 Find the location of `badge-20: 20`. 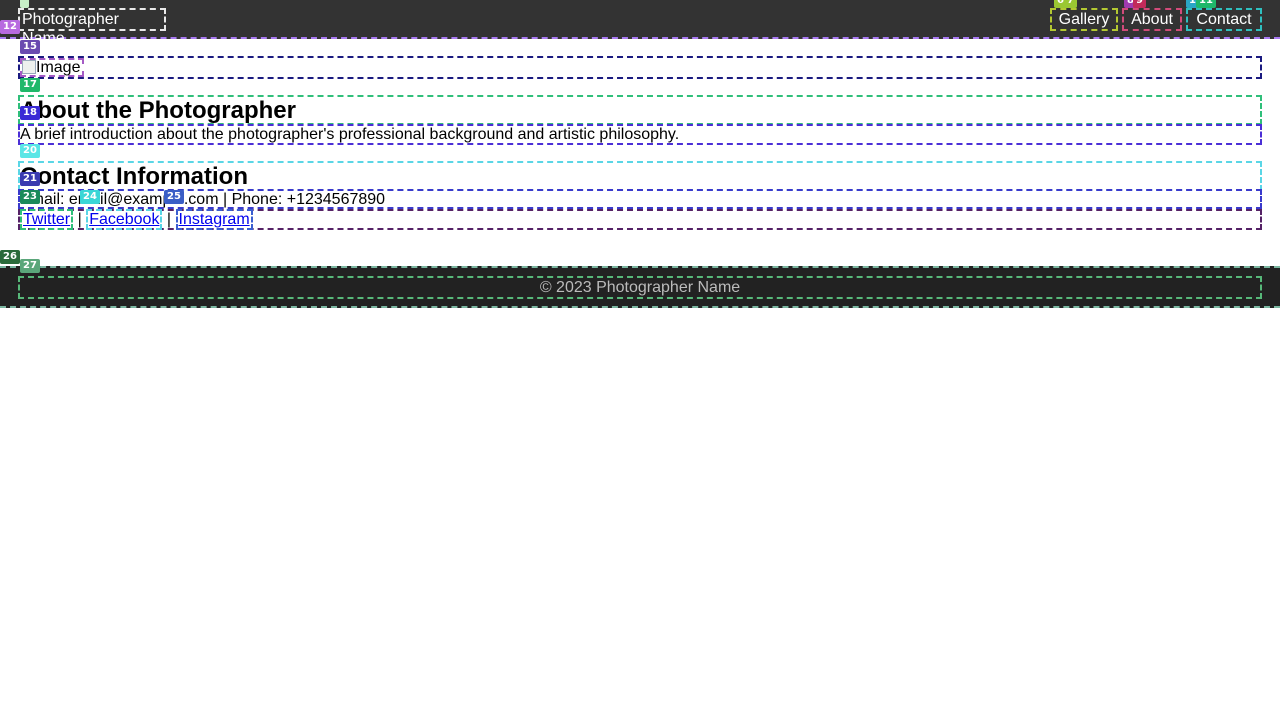

badge-20: 20 is located at coordinates (30, 151).